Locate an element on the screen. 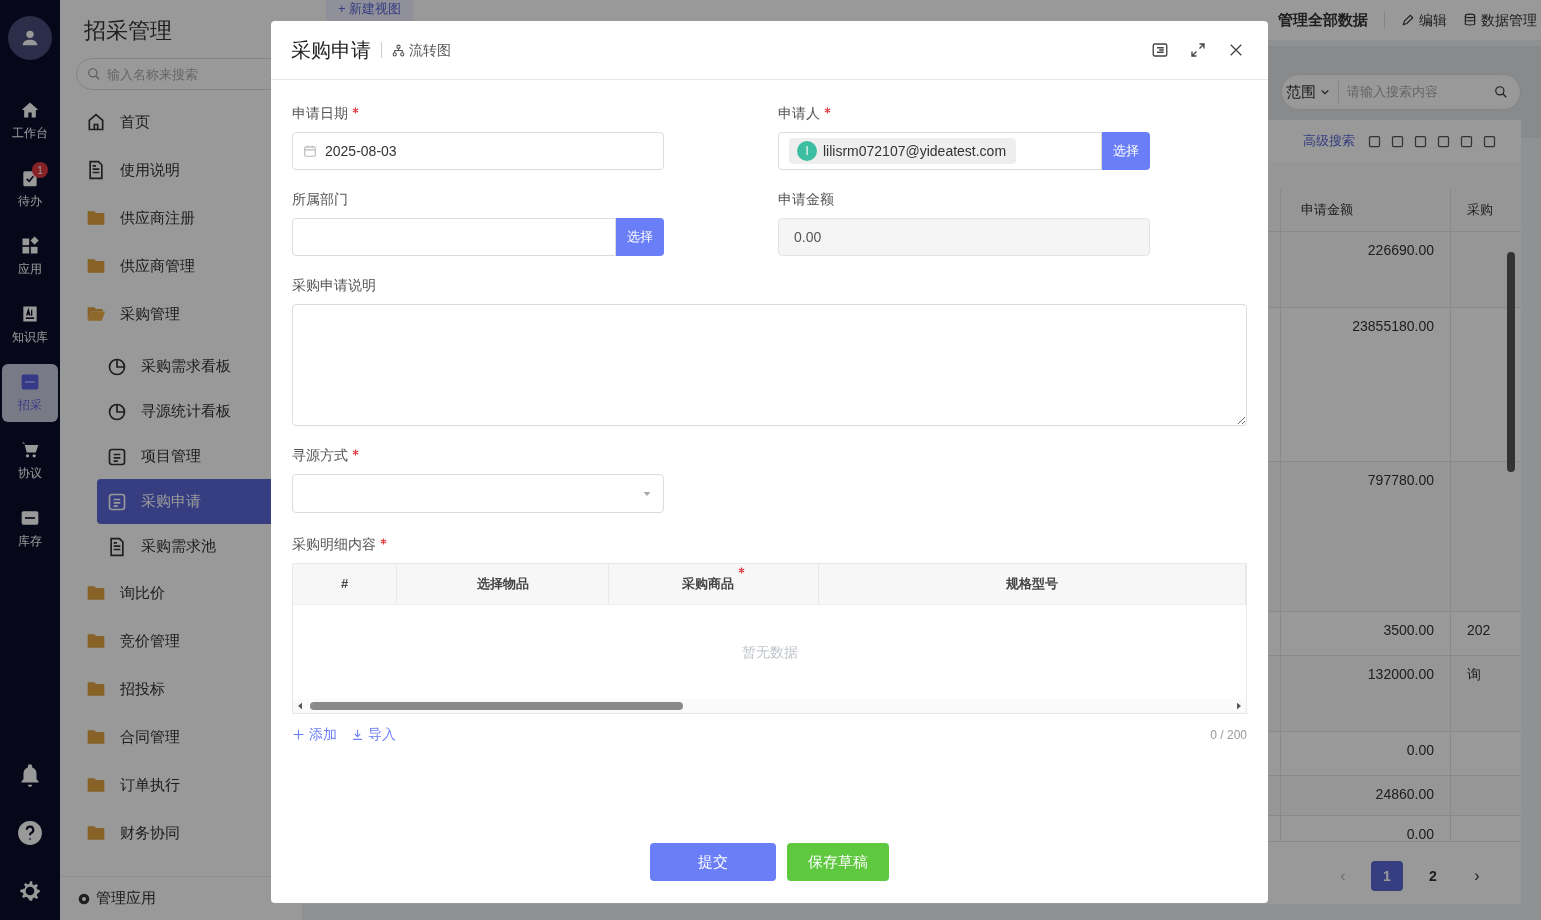 The height and width of the screenshot is (920, 1541). next-page-button: › is located at coordinates (1477, 876).